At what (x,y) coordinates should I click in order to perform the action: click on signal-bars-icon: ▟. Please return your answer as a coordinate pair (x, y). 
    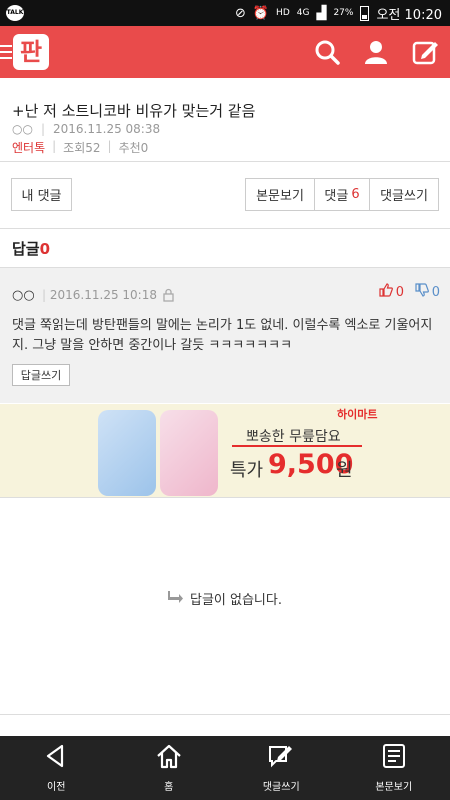
    Looking at the image, I should click on (321, 13).